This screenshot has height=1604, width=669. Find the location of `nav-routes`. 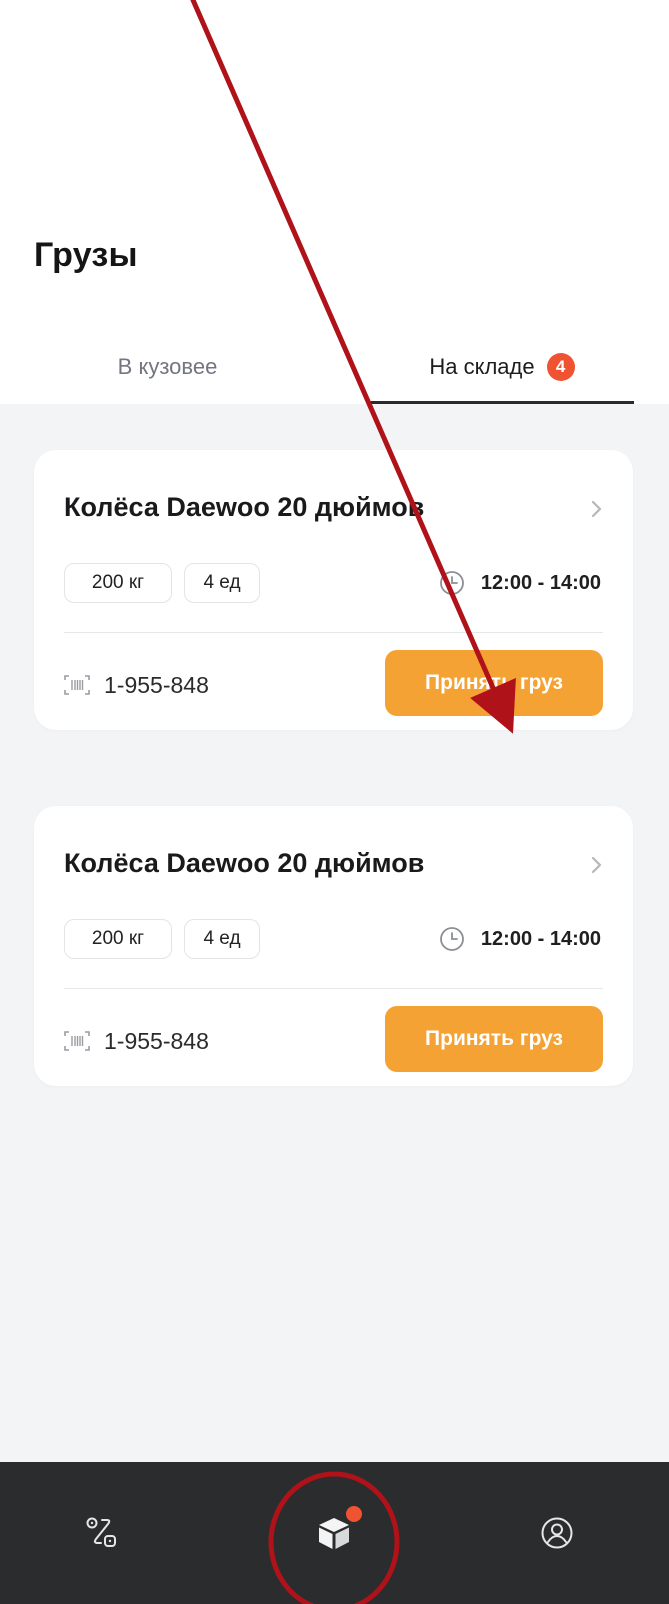

nav-routes is located at coordinates (102, 1533).